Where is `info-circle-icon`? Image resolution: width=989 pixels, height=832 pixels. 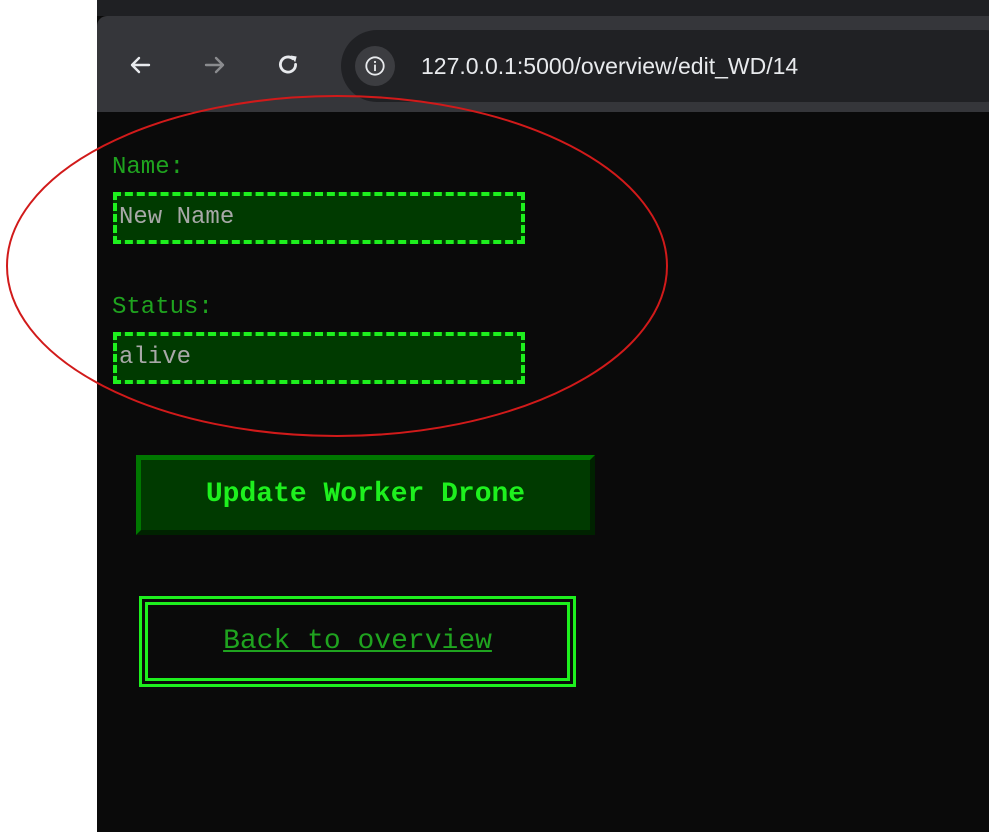
info-circle-icon is located at coordinates (375, 66).